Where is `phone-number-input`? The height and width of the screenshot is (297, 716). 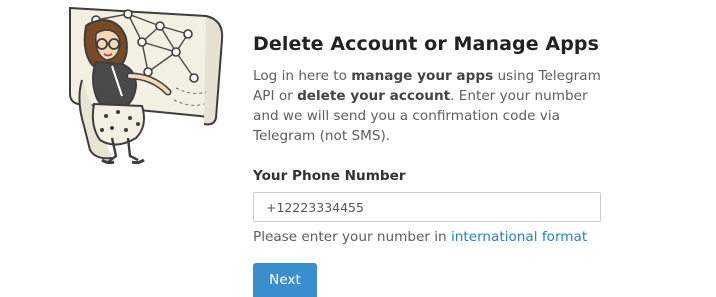
phone-number-input is located at coordinates (427, 207).